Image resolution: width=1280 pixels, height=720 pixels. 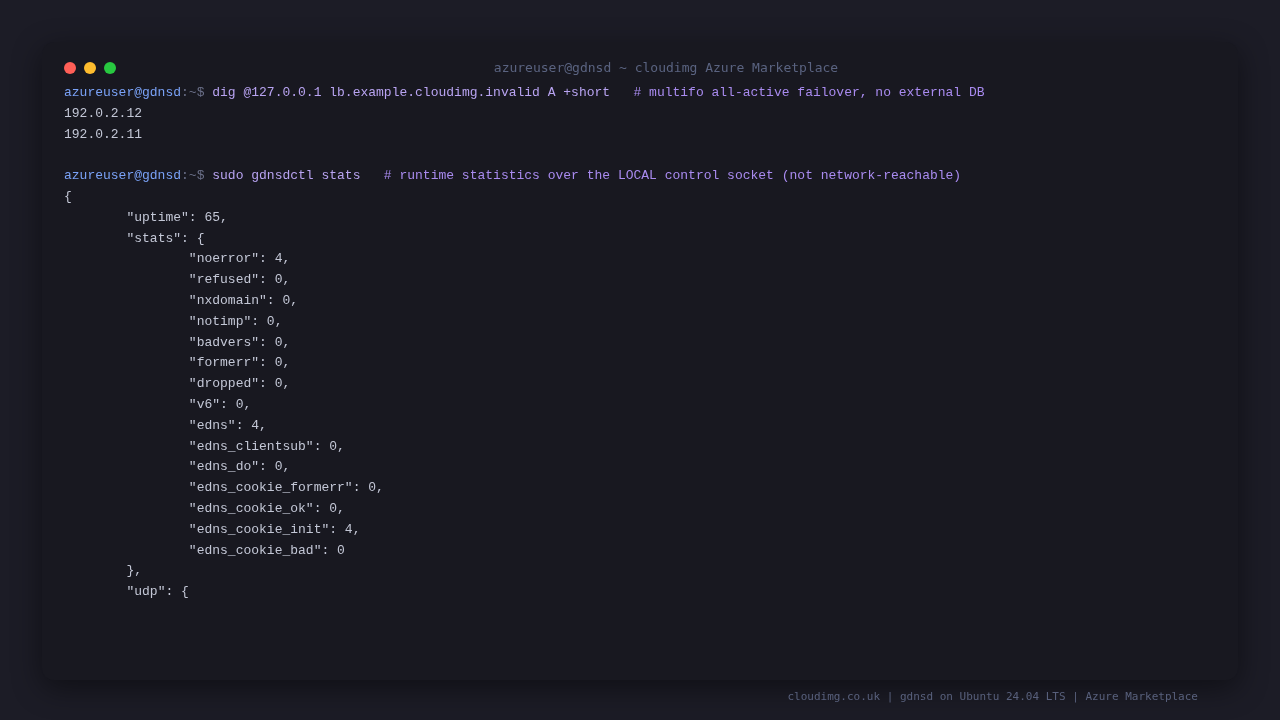 I want to click on output-line: "edns_do": 0,, so click(x=239, y=467).